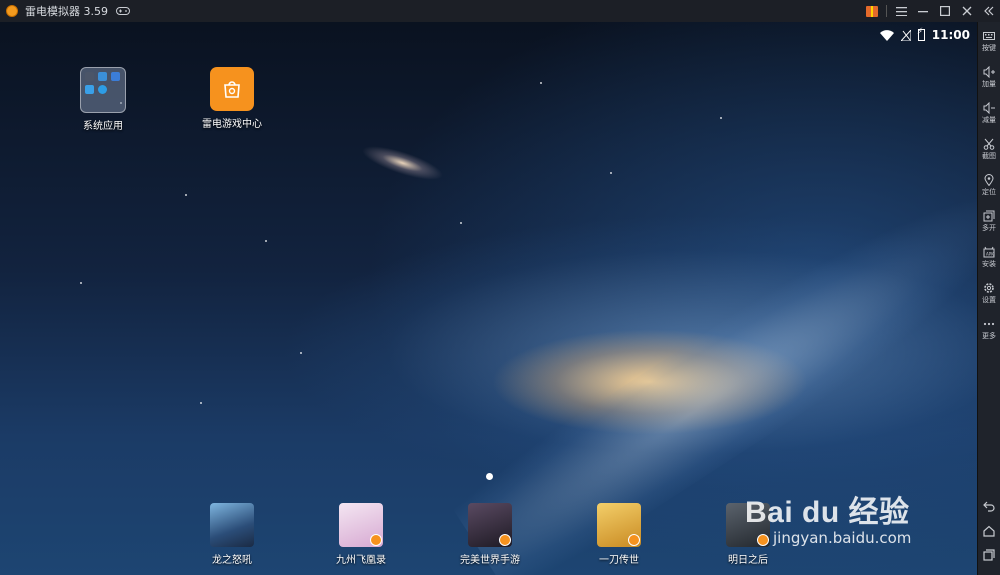  I want to click on install-apk-icon: APK, so click(989, 252).